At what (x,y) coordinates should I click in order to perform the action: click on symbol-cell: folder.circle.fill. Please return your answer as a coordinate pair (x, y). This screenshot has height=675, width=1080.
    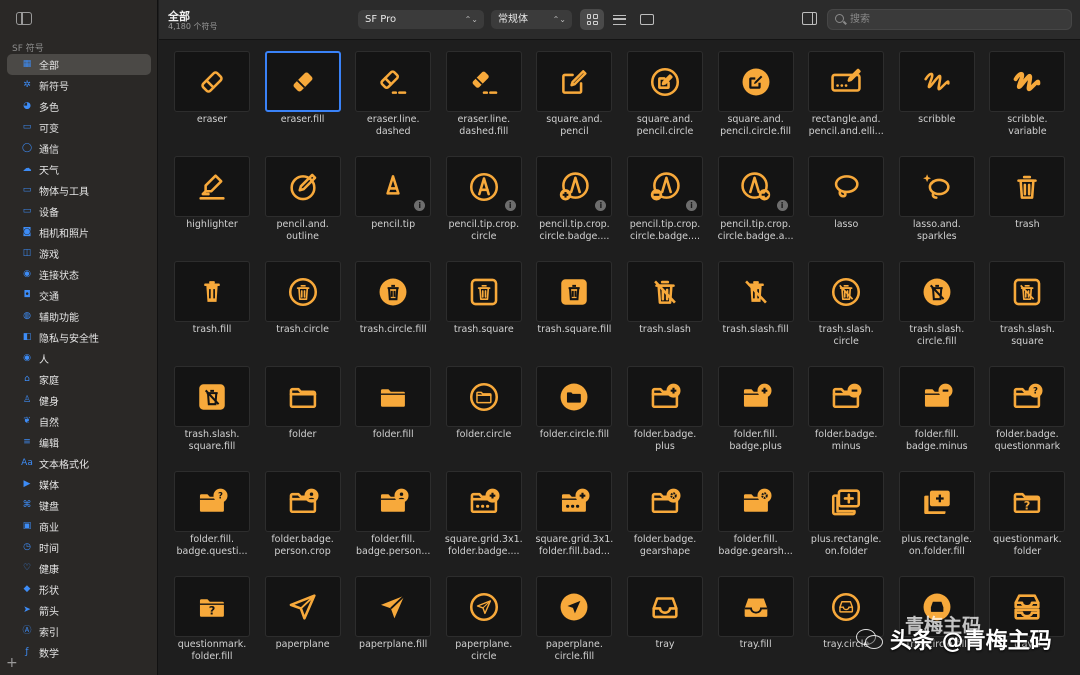
    Looking at the image, I should click on (574, 418).